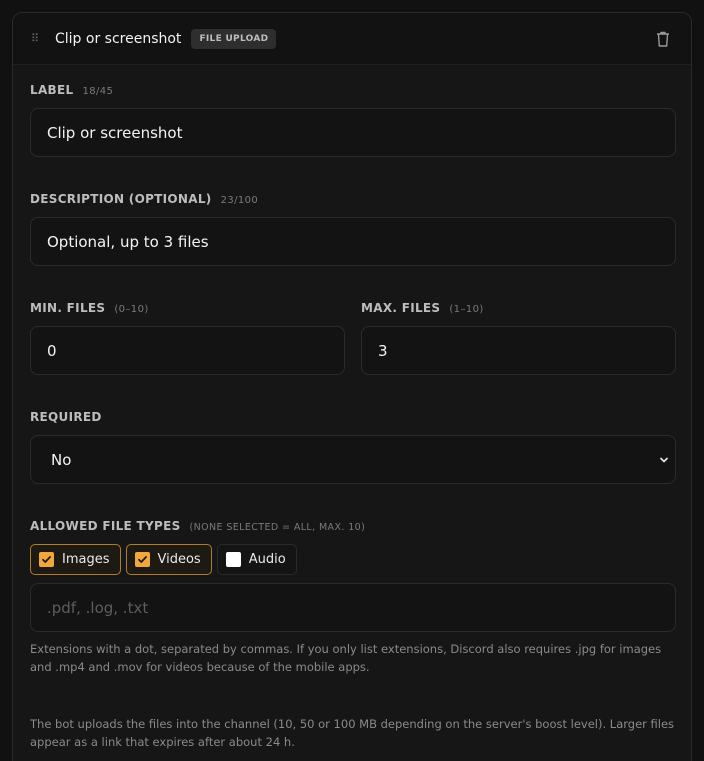  What do you see at coordinates (234, 38) in the screenshot?
I see `field-type-badge: FILE UPLOAD` at bounding box center [234, 38].